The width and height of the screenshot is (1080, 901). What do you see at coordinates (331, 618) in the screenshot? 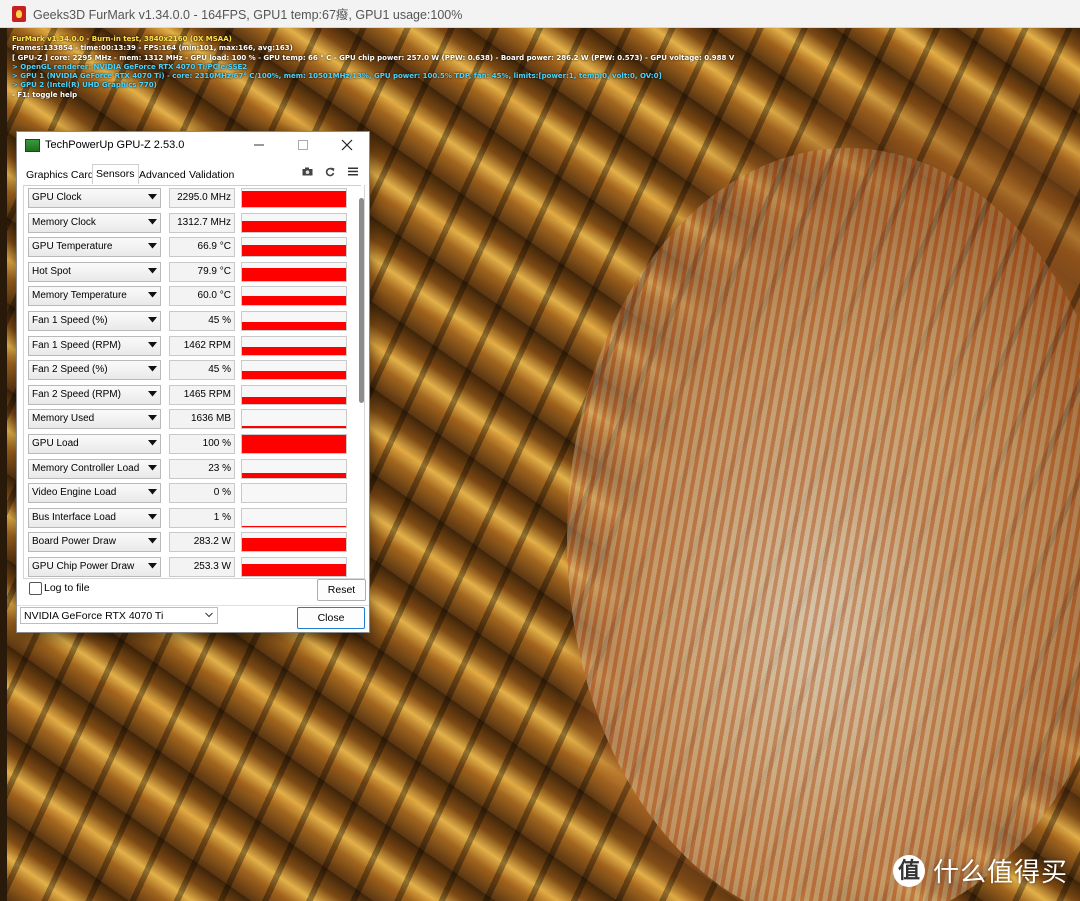
I see `close-button: Close` at bounding box center [331, 618].